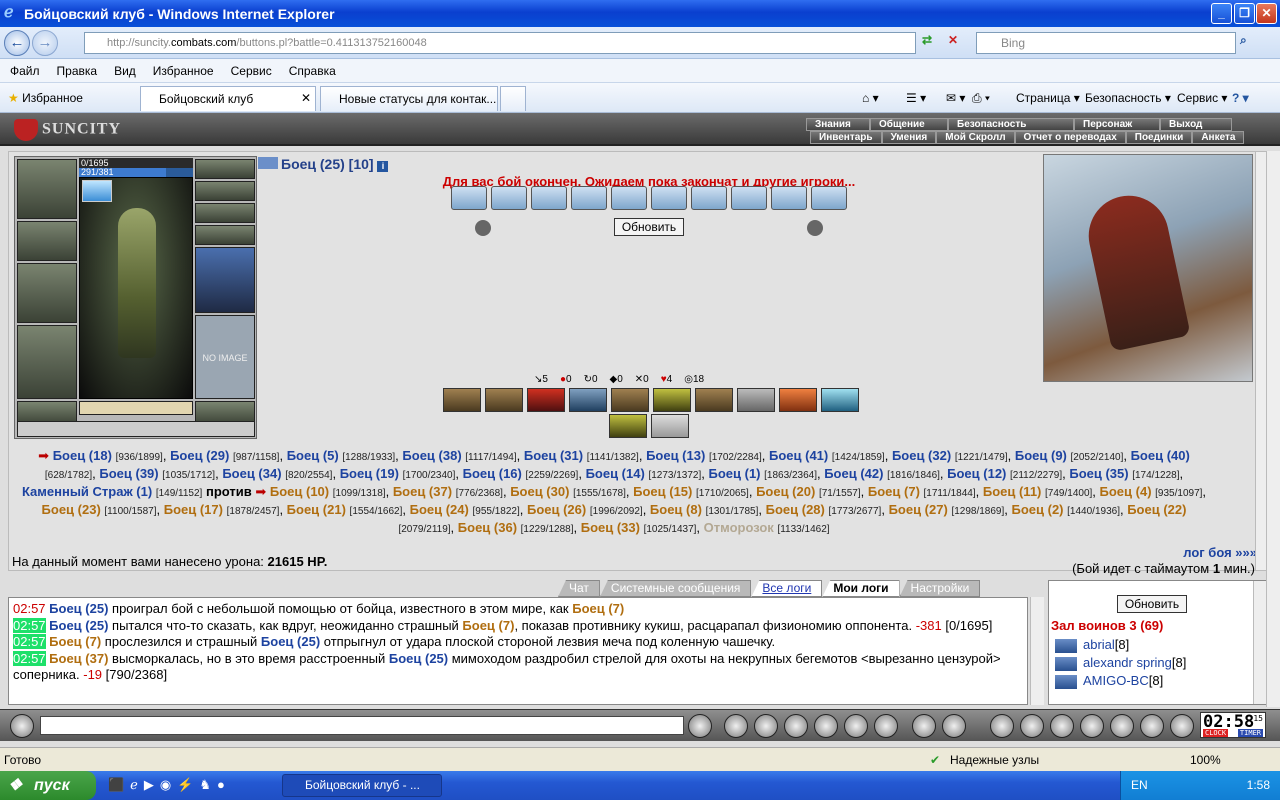  Describe the element at coordinates (838, 124) in the screenshot. I see `menu-knowledge: Знания` at that location.